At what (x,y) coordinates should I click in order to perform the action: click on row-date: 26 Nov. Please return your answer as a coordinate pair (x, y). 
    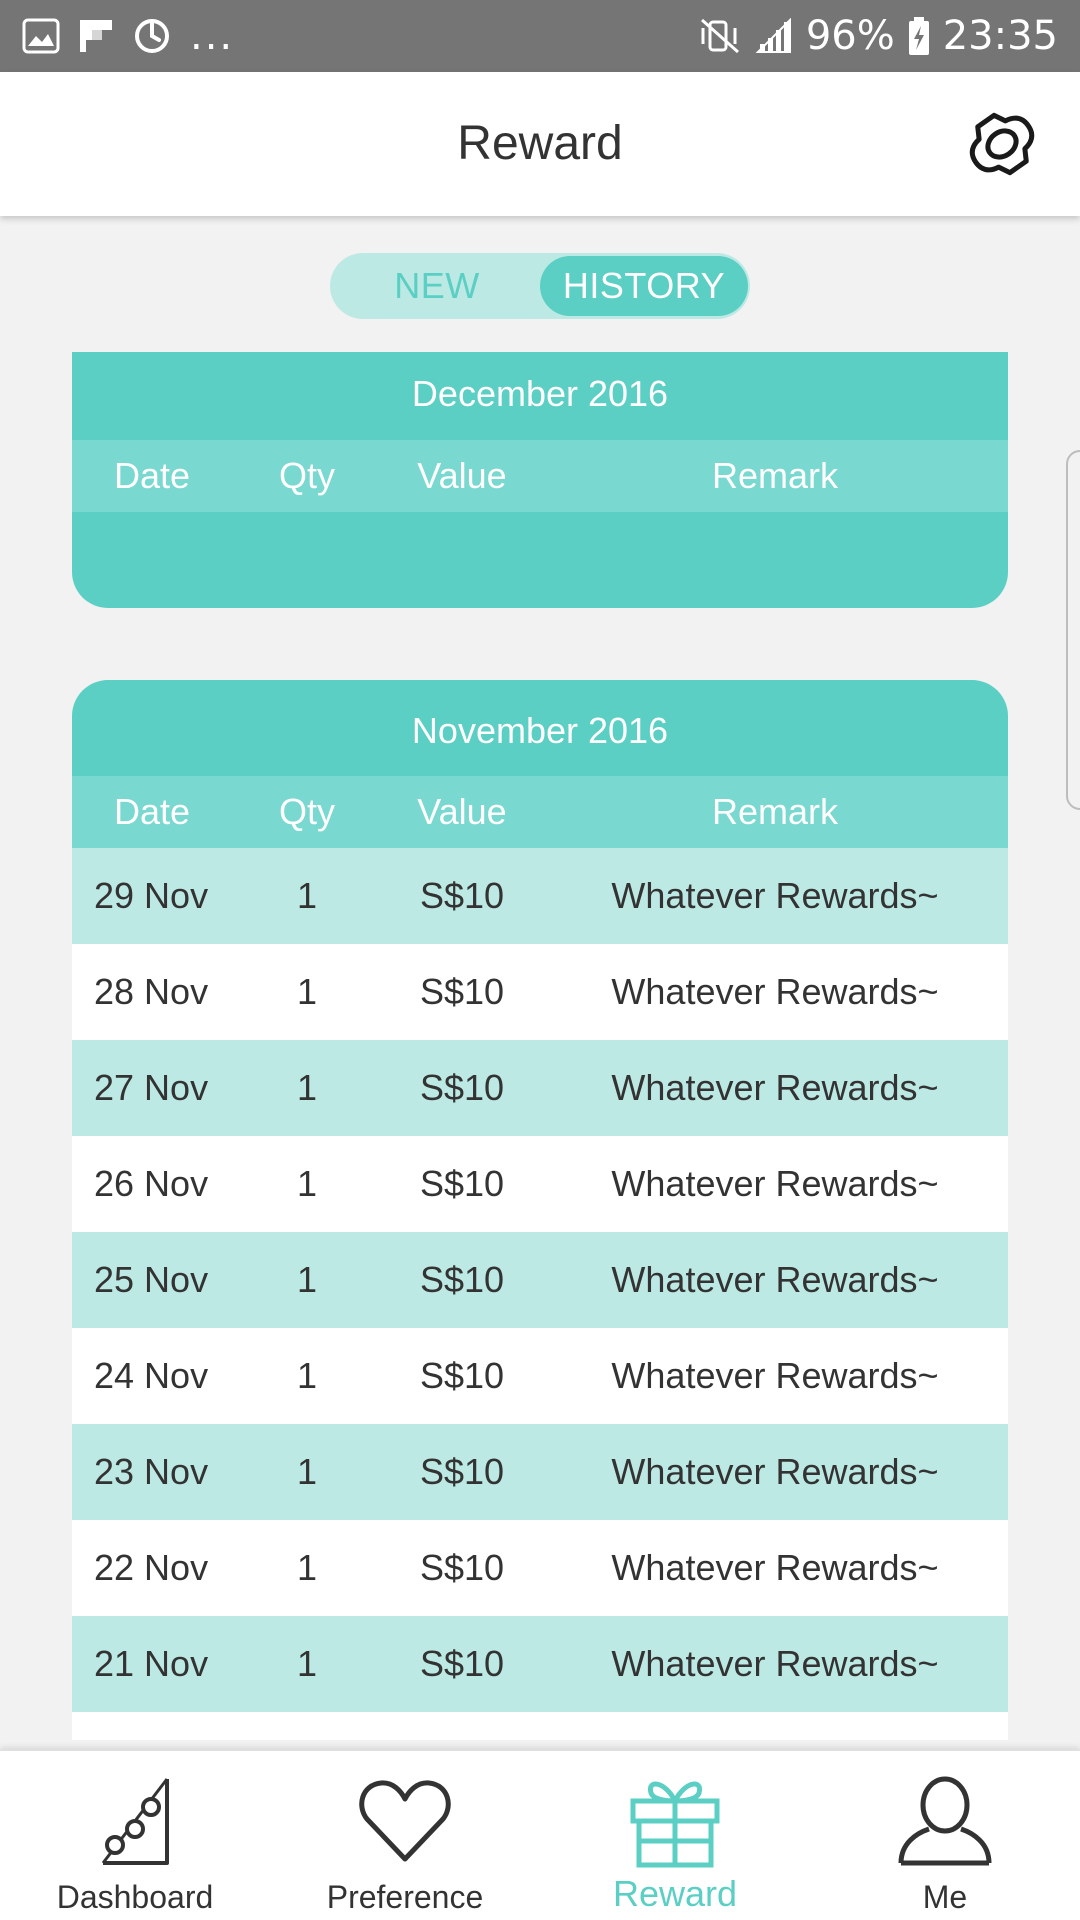
    Looking at the image, I should click on (151, 1183).